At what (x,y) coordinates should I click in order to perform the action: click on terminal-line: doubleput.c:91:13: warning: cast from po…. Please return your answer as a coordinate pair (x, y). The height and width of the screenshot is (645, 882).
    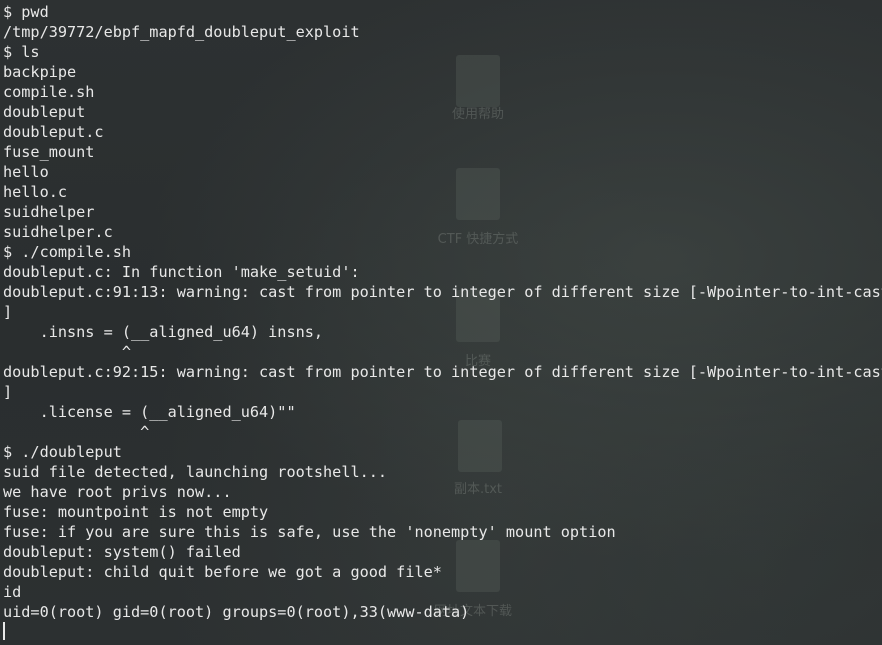
    Looking at the image, I should click on (442, 292).